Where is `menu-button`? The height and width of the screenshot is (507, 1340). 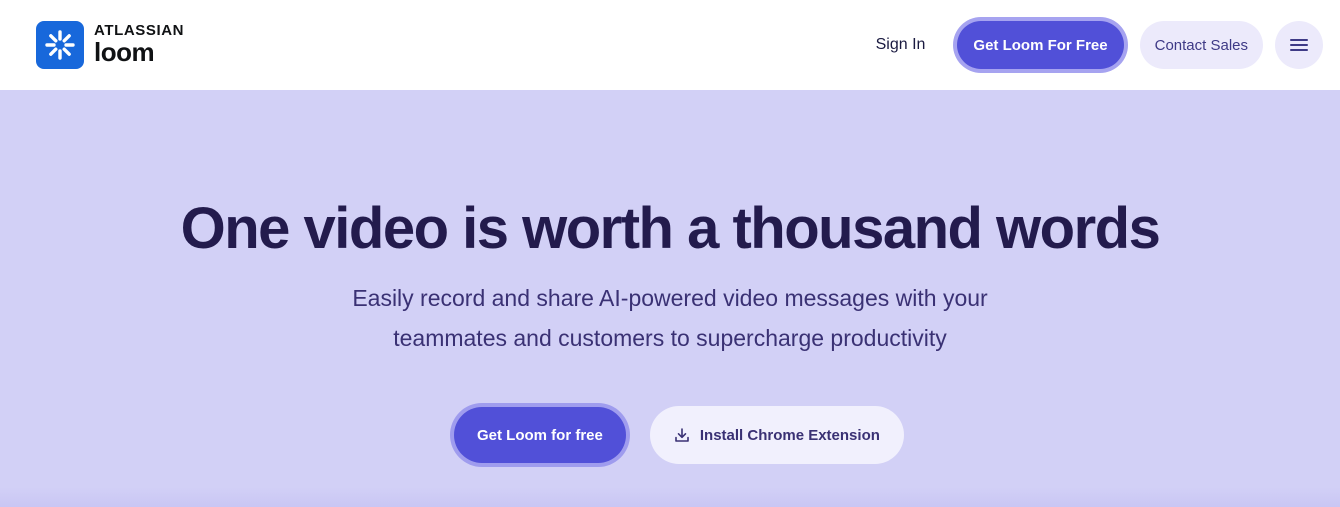
menu-button is located at coordinates (1299, 45).